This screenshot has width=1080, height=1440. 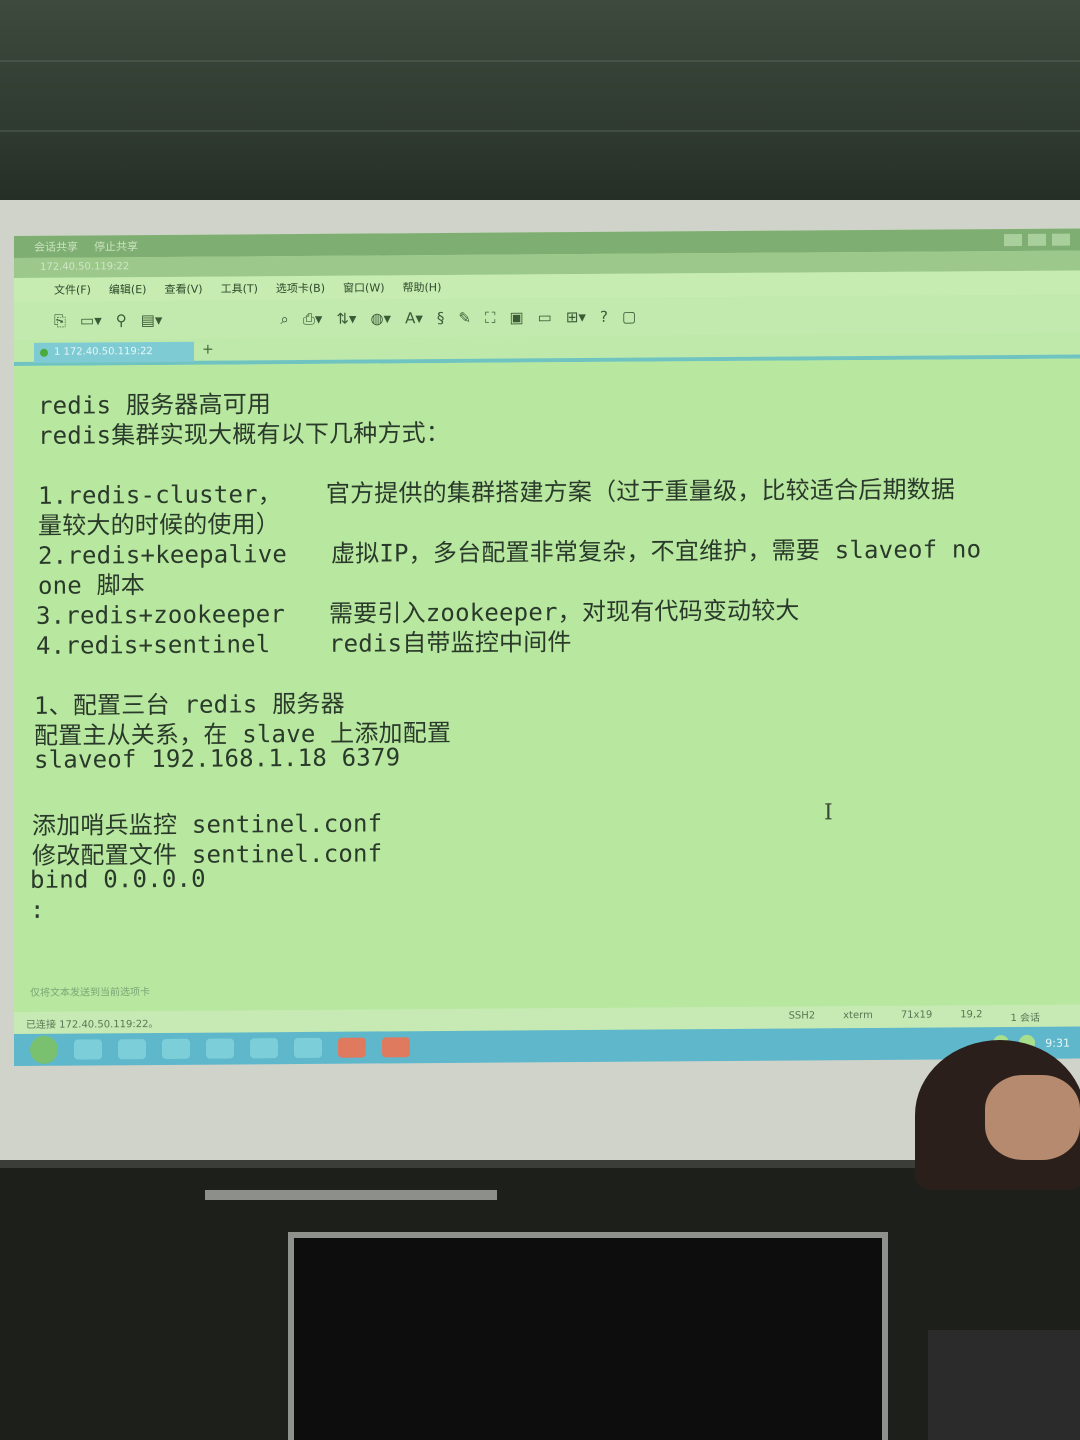 What do you see at coordinates (346, 319) in the screenshot?
I see `transfer-icon: ⇅▾` at bounding box center [346, 319].